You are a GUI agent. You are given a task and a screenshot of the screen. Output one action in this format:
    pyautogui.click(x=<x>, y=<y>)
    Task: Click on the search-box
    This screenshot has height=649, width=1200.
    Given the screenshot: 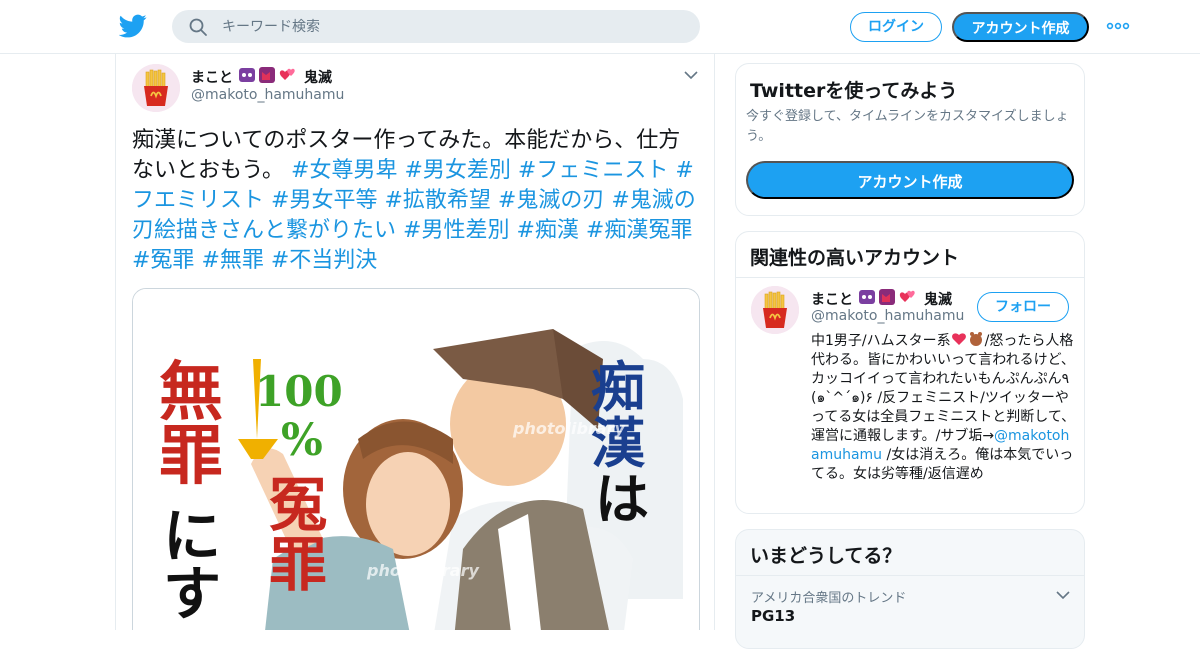 What is the action you would take?
    pyautogui.click(x=436, y=26)
    